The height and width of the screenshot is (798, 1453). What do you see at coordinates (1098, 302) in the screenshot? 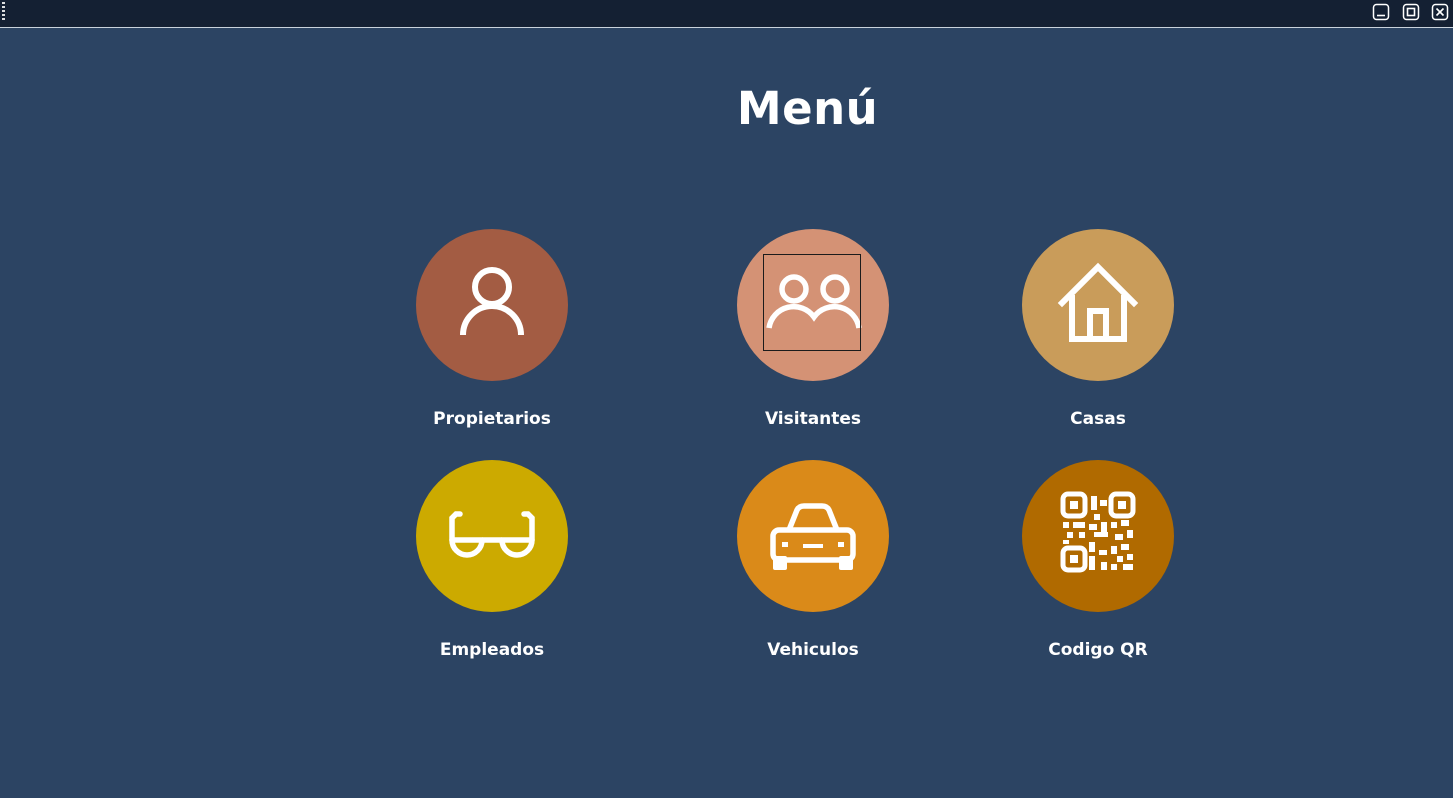
I see `house-icon` at bounding box center [1098, 302].